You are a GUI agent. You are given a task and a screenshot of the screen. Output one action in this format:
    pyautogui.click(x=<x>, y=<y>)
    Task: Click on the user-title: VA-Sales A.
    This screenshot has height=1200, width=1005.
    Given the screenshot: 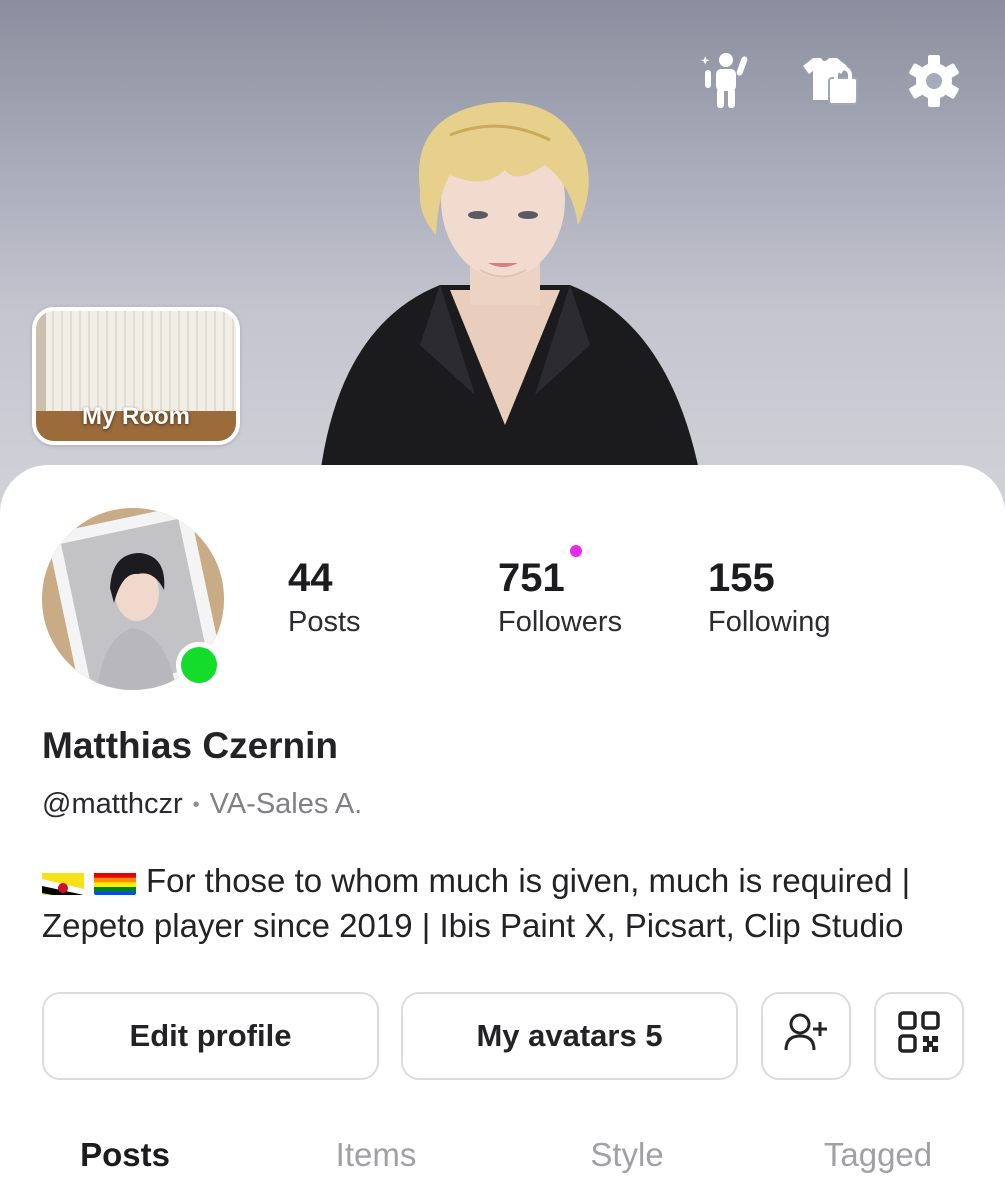 What is the action you would take?
    pyautogui.click(x=286, y=804)
    